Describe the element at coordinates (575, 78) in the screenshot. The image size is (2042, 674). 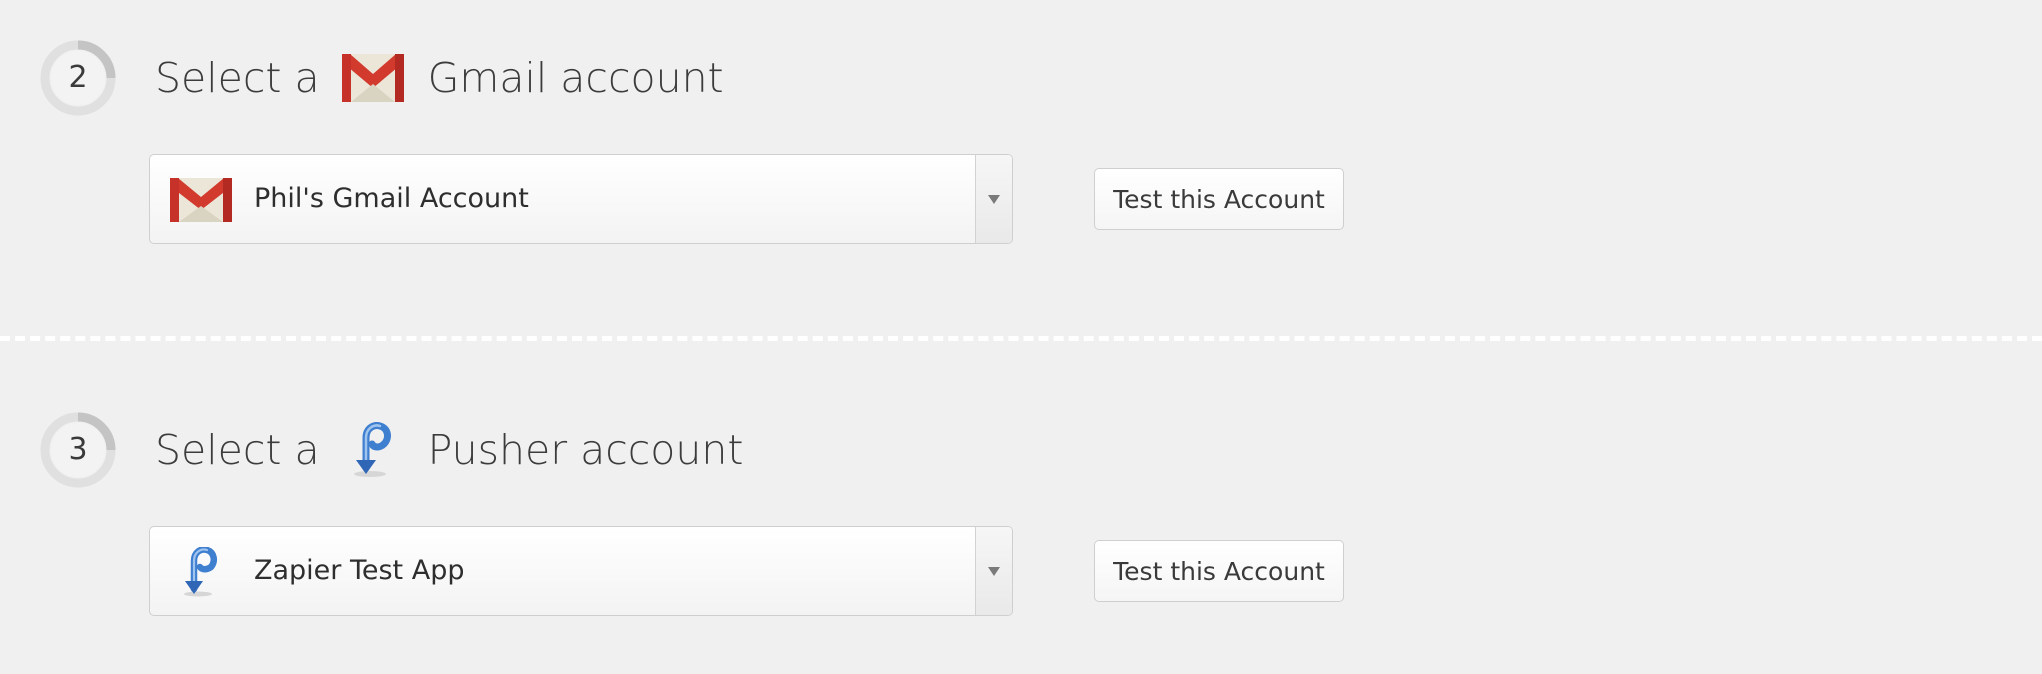
I see `step-title-suffix: Gmail account` at that location.